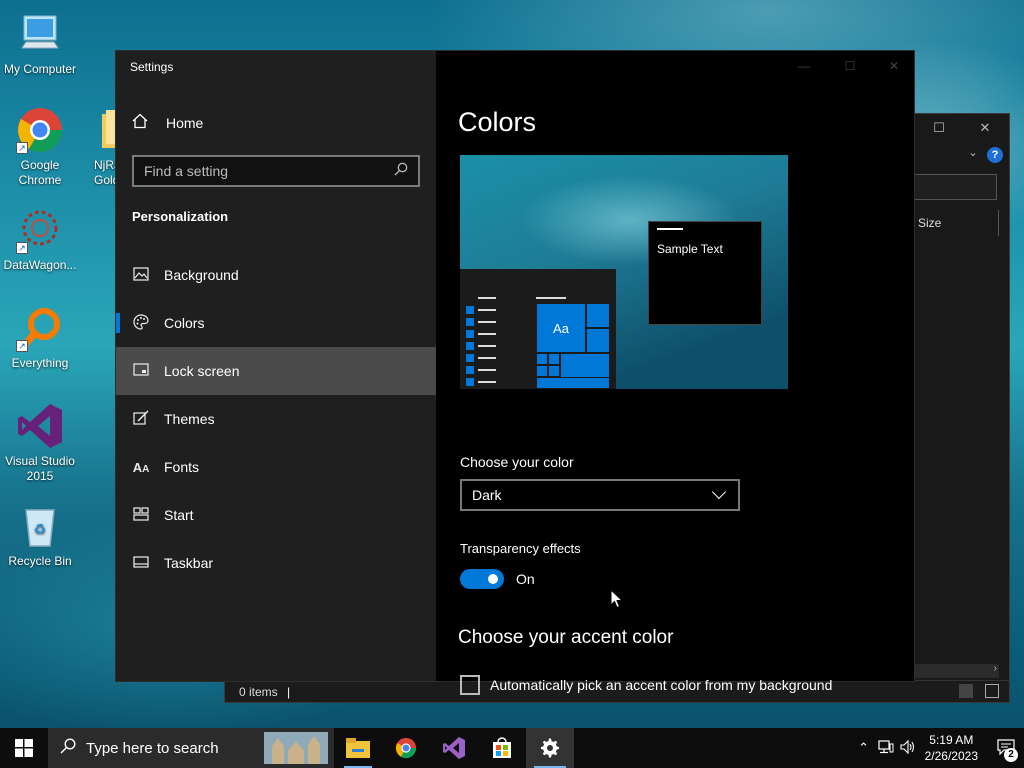 The image size is (1024, 768). I want to click on section-heading: Personalization, so click(180, 216).